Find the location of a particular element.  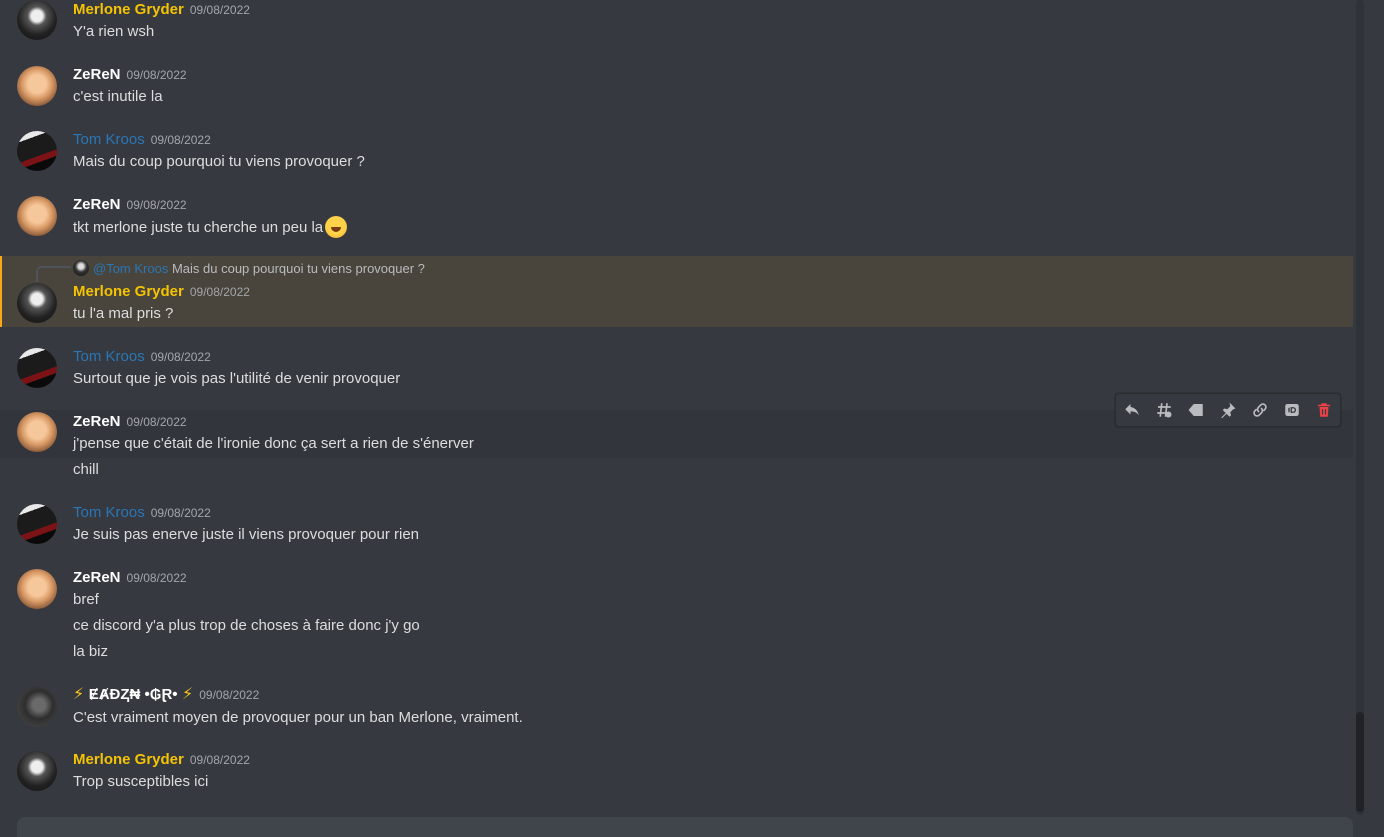

author-name: ɆȺĐⱫ₦ •₲Ɽ• is located at coordinates (133, 694).